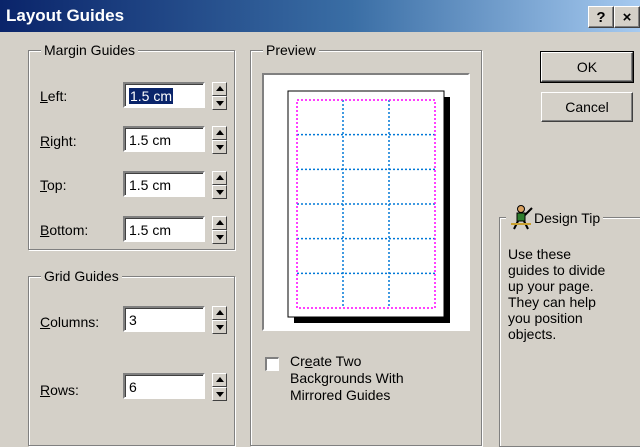 The width and height of the screenshot is (640, 447). Describe the element at coordinates (291, 50) in the screenshot. I see `preview-legend: Preview` at that location.